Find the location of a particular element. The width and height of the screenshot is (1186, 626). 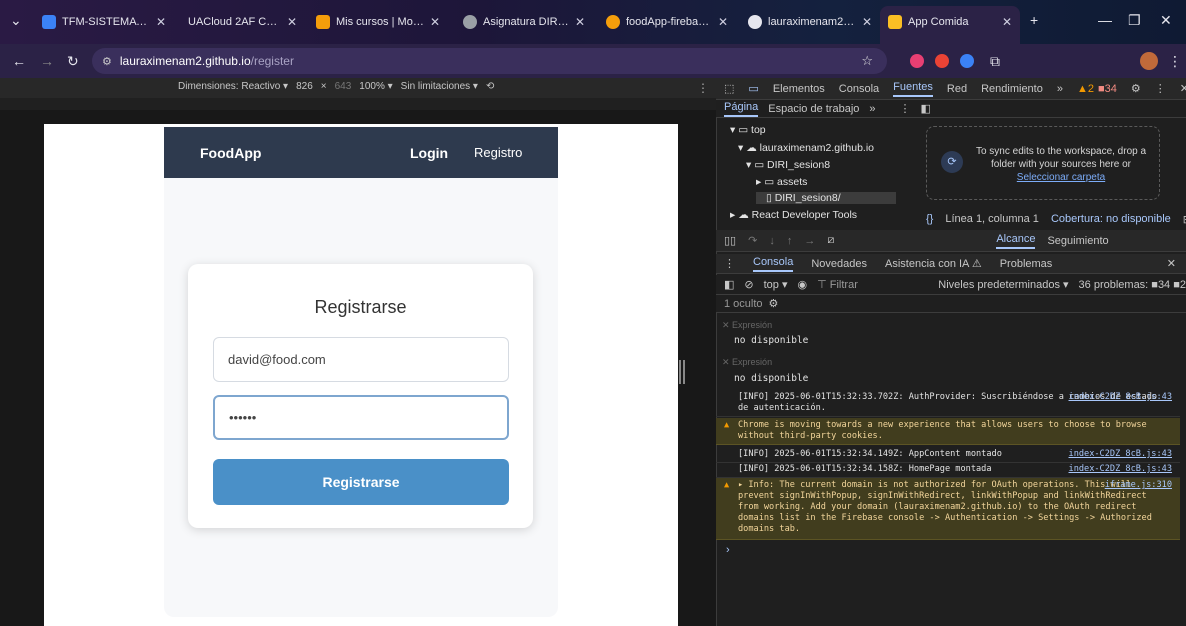

tree-item-top: ▾ ▭ top is located at coordinates (748, 130).